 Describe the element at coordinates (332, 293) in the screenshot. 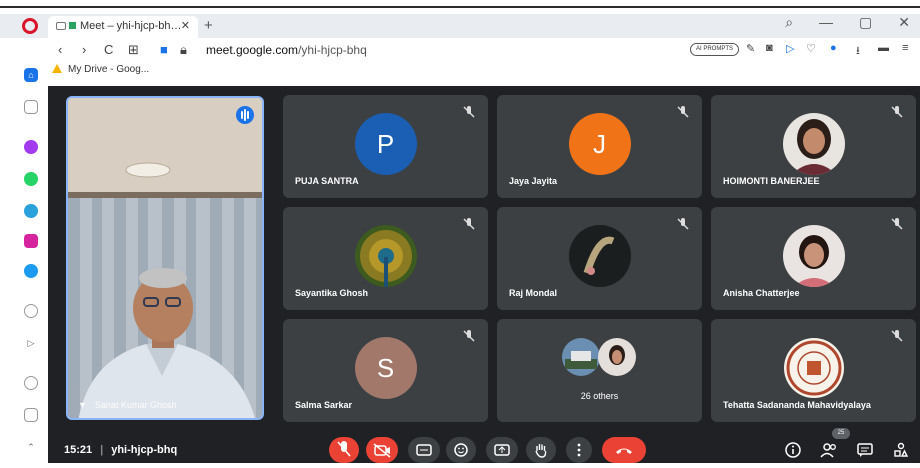

I see `participant-name: Sayantika Ghosh` at that location.